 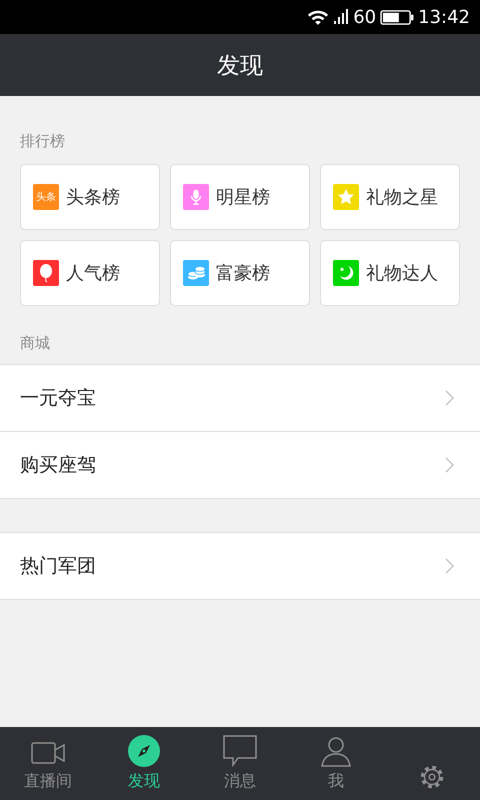 What do you see at coordinates (336, 752) in the screenshot?
I see `person-icon` at bounding box center [336, 752].